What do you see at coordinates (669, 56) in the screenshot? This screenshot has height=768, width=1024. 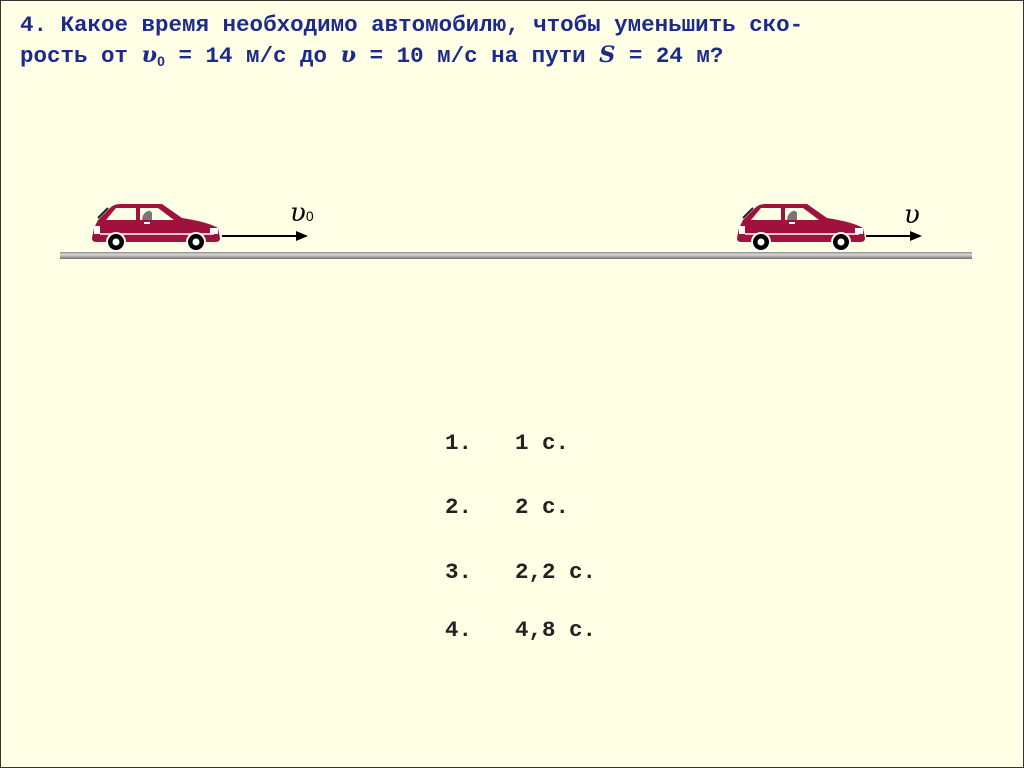 I see `text-fragment: = 24 м?` at bounding box center [669, 56].